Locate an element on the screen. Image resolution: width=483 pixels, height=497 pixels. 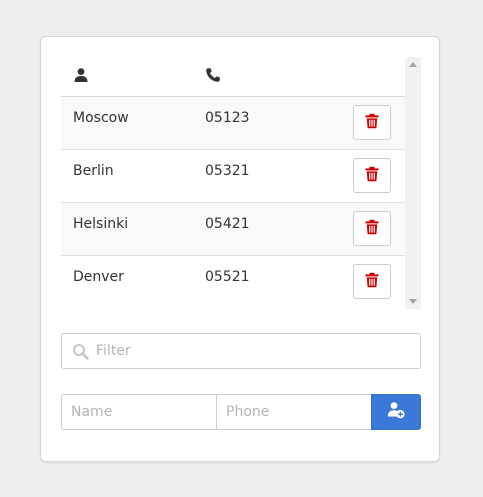
filter-field is located at coordinates (241, 351).